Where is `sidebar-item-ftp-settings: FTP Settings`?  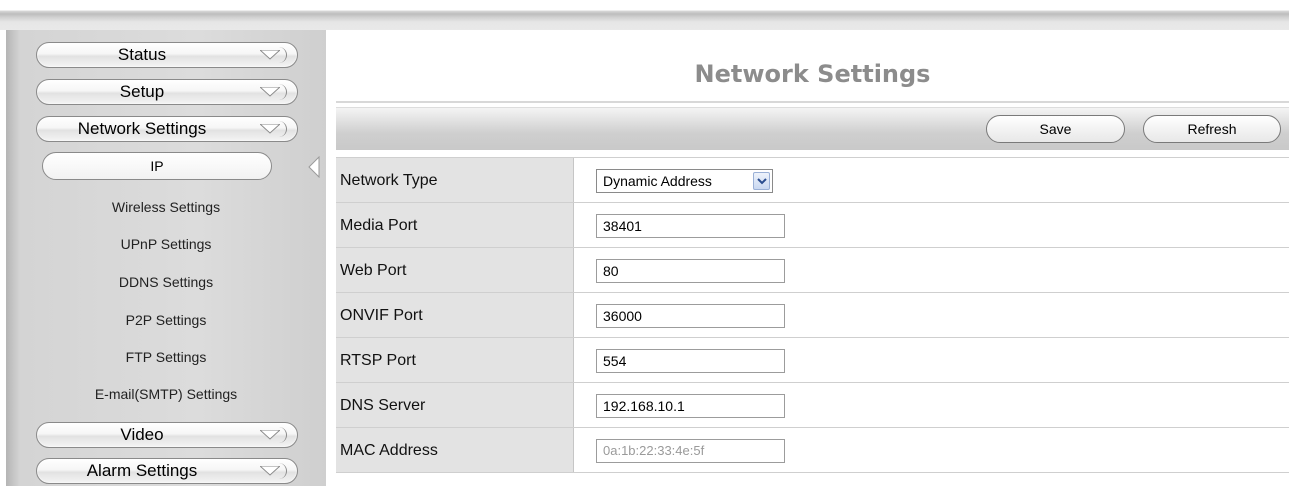
sidebar-item-ftp-settings: FTP Settings is located at coordinates (166, 357).